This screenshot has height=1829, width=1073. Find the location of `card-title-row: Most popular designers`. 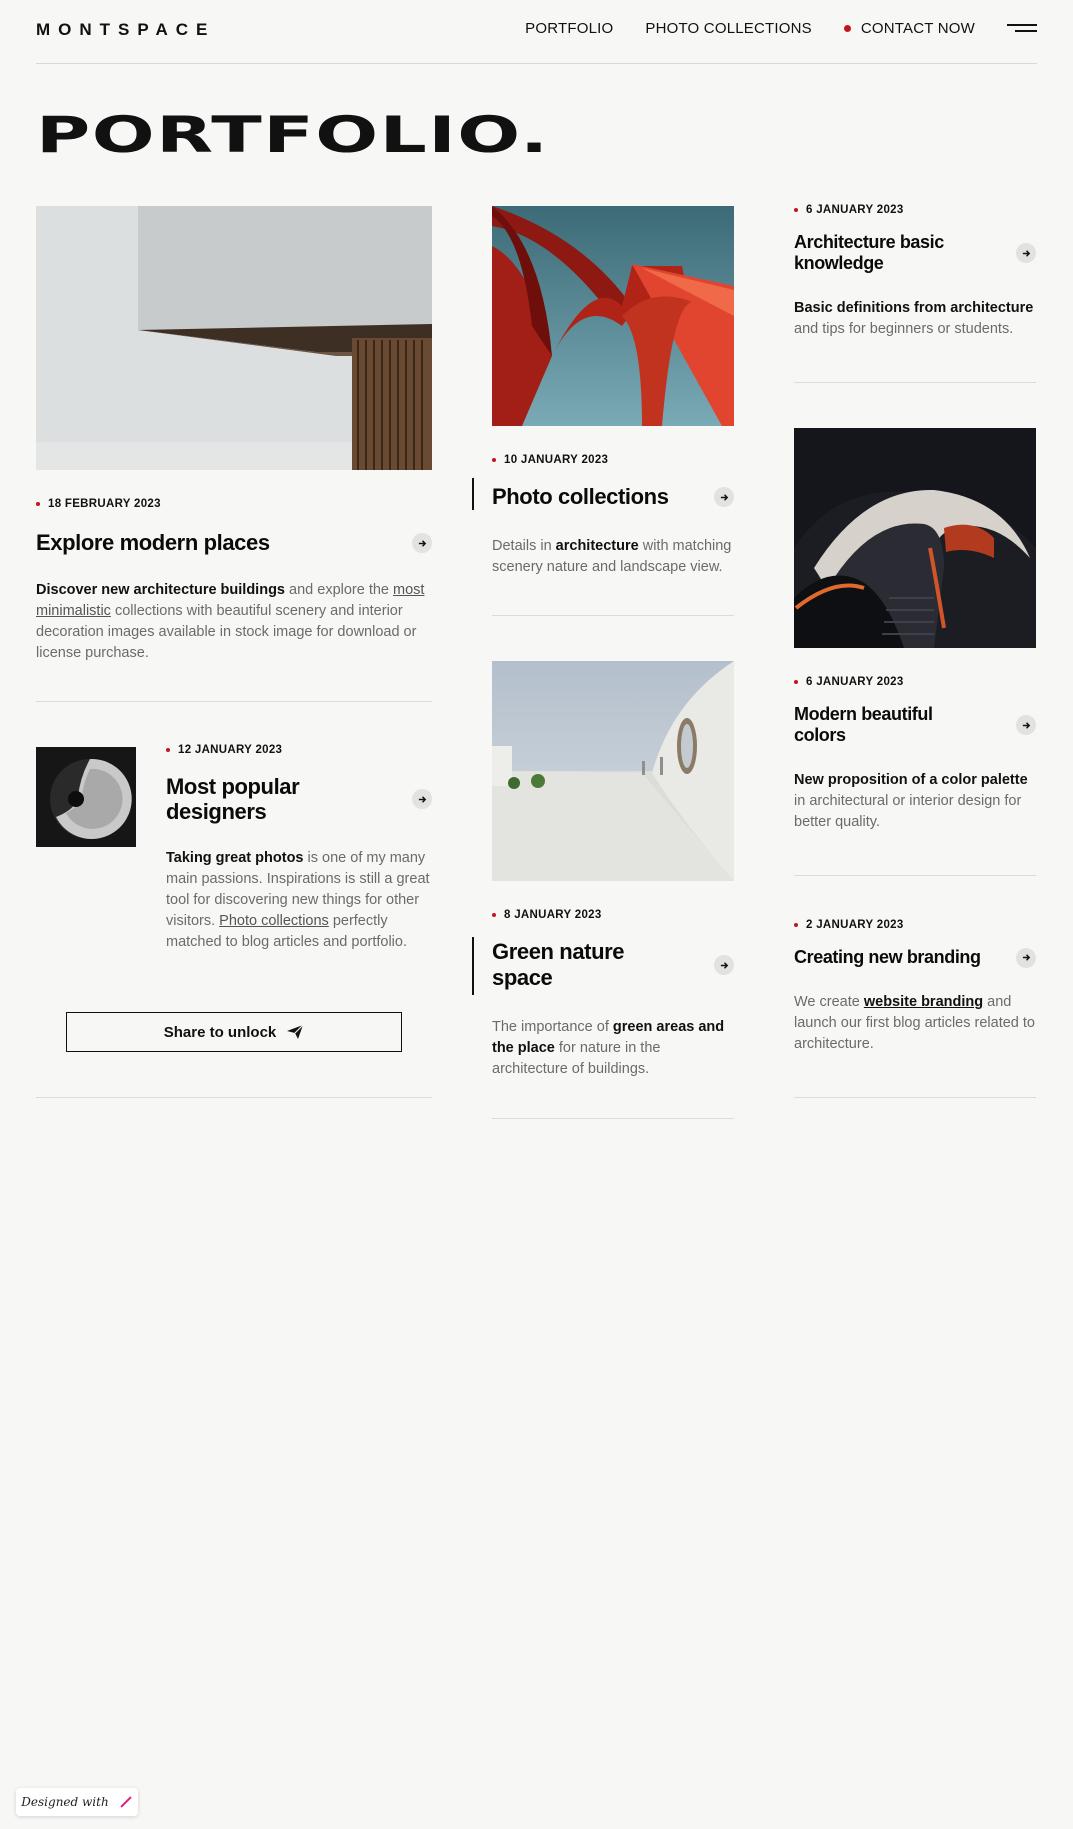

card-title-row: Most popular designers is located at coordinates (299, 799).